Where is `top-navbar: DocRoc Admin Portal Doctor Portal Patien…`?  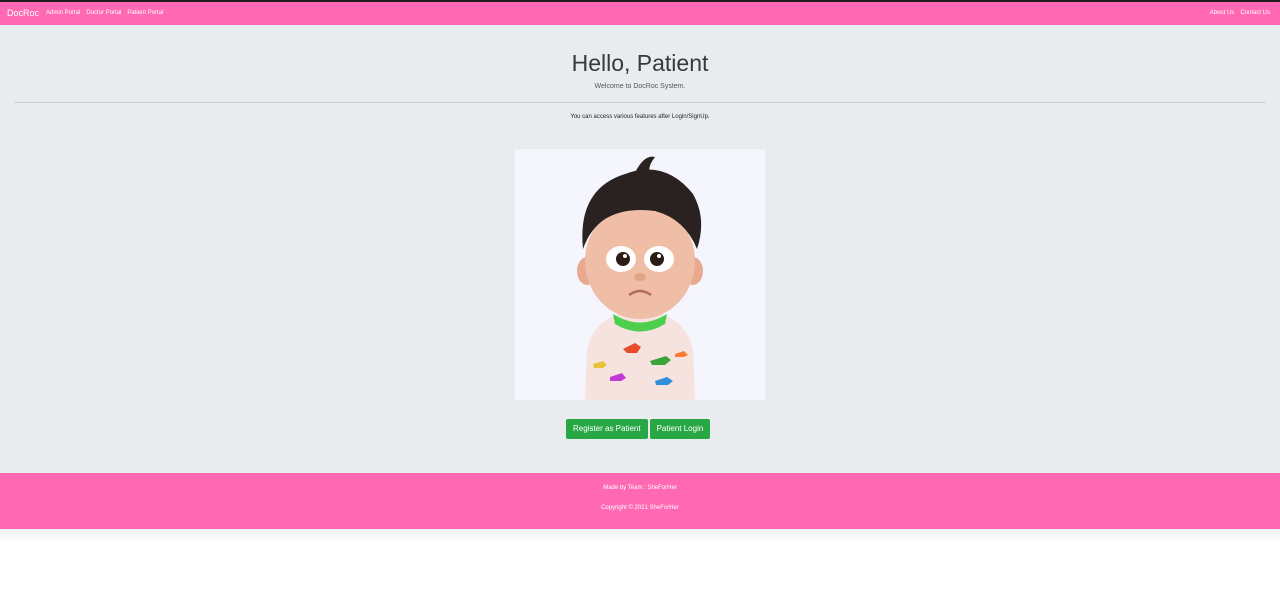
top-navbar: DocRoc Admin Portal Doctor Portal Patien… is located at coordinates (640, 13).